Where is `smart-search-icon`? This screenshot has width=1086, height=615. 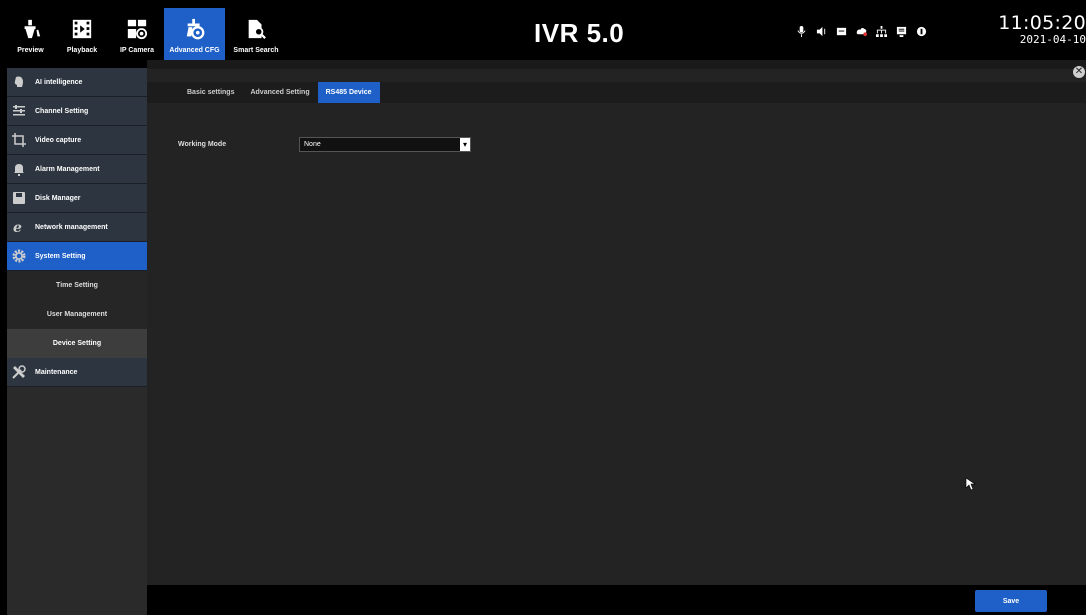 smart-search-icon is located at coordinates (256, 29).